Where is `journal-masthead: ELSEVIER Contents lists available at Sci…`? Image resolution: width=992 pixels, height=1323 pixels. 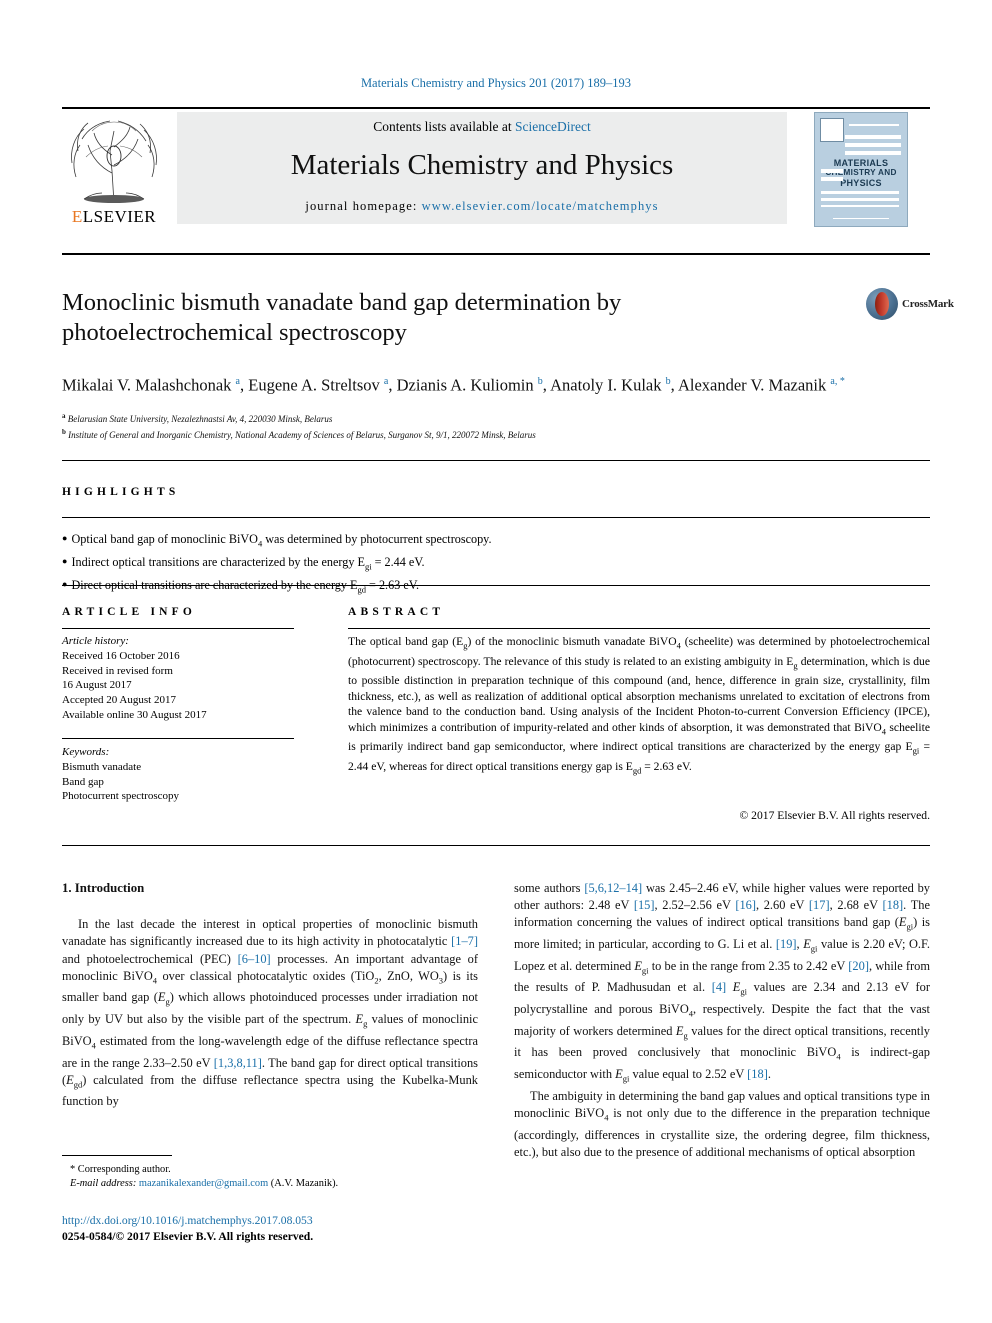
journal-masthead: ELSEVIER Contents lists available at Sci… is located at coordinates (496, 167).